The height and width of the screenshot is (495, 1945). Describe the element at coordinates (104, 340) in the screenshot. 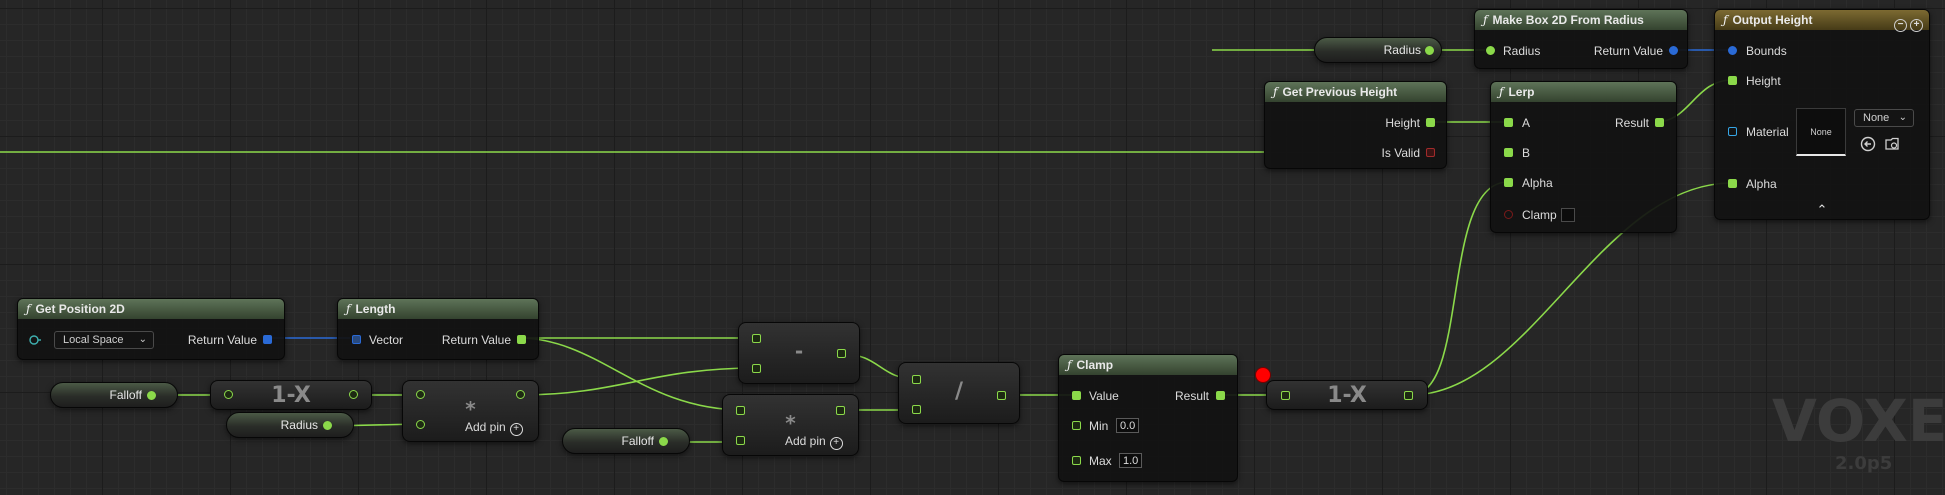

I see `space-dropdown: Local Space ⌄` at that location.